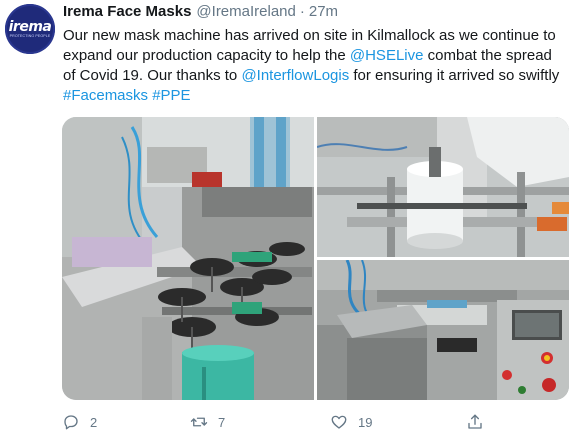  I want to click on retweet-count: 7, so click(222, 422).